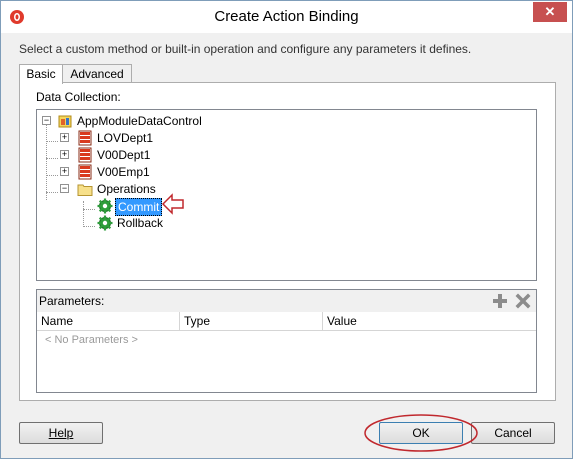  I want to click on annotation-ellipse-icon, so click(421, 433).